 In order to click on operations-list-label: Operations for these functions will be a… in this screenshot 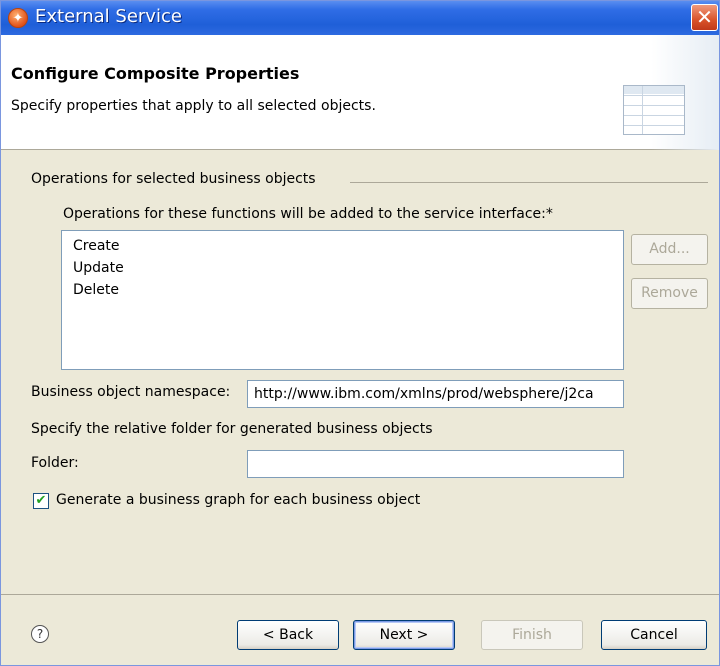, I will do `click(308, 214)`.